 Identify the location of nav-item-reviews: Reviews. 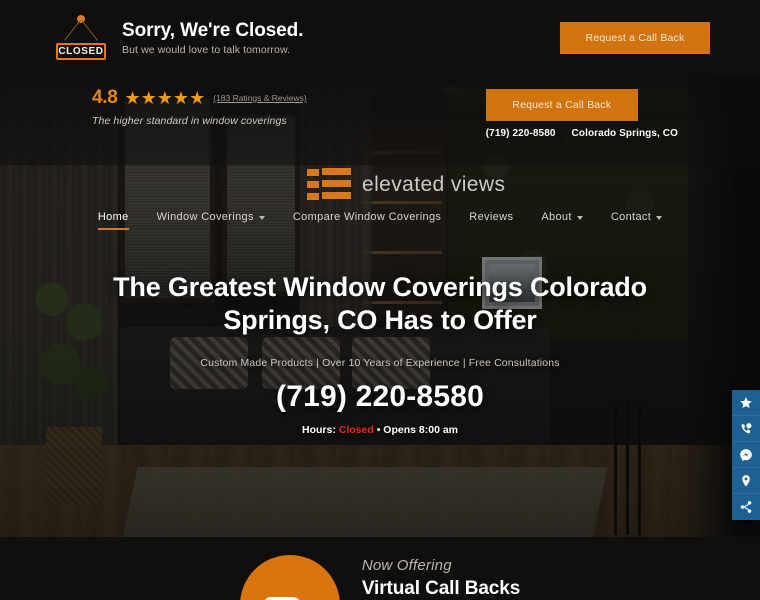
(491, 217).